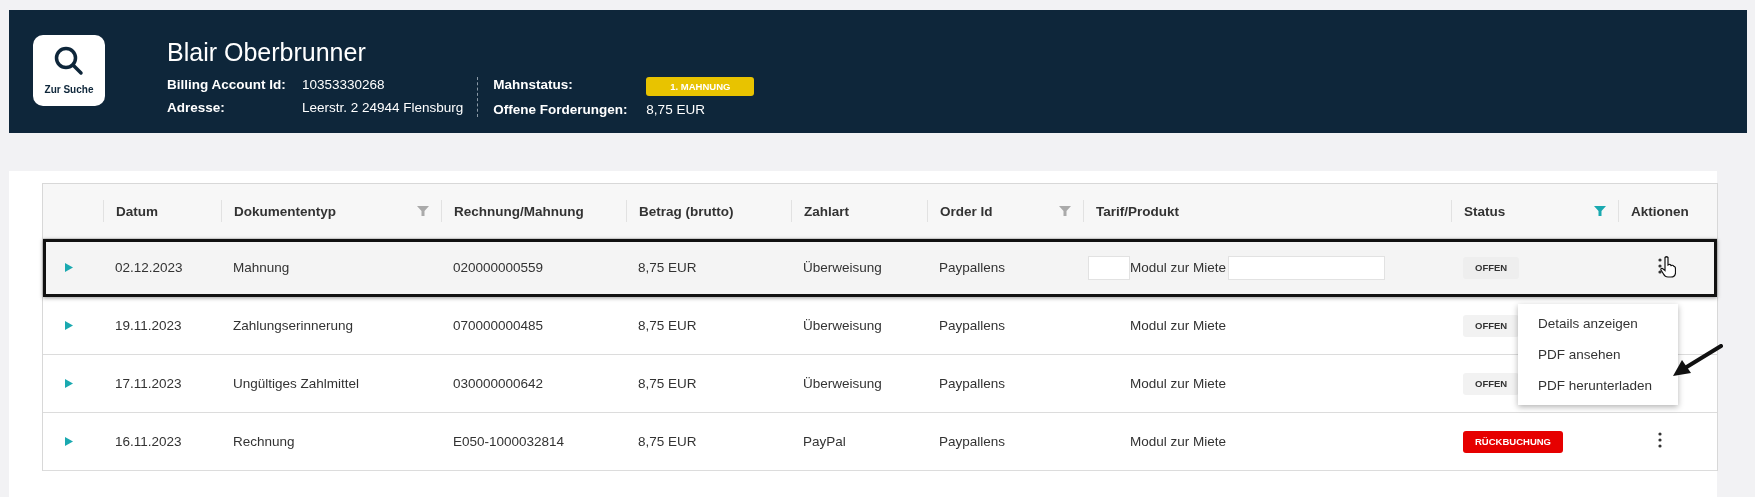  Describe the element at coordinates (498, 325) in the screenshot. I see `table-cell-text: 070000000485` at that location.